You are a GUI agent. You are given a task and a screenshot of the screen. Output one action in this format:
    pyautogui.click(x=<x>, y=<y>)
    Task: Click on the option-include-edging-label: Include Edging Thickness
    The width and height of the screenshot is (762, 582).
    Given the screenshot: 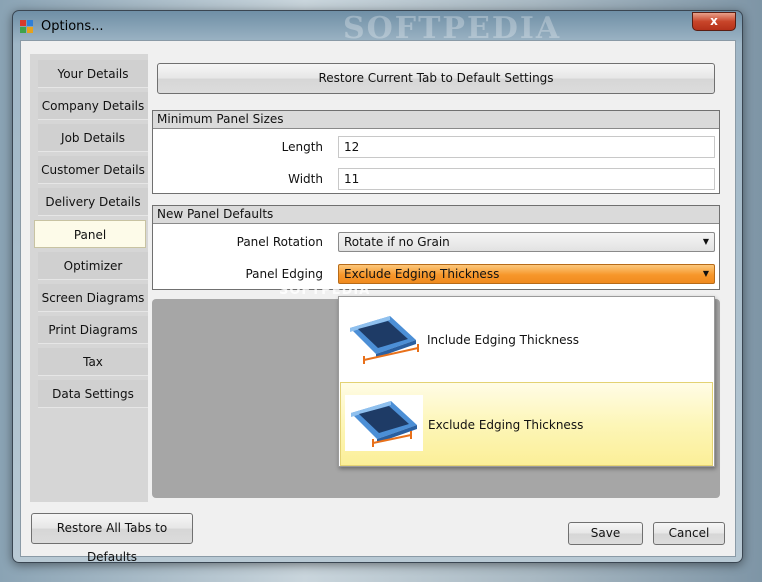 What is the action you would take?
    pyautogui.click(x=503, y=340)
    